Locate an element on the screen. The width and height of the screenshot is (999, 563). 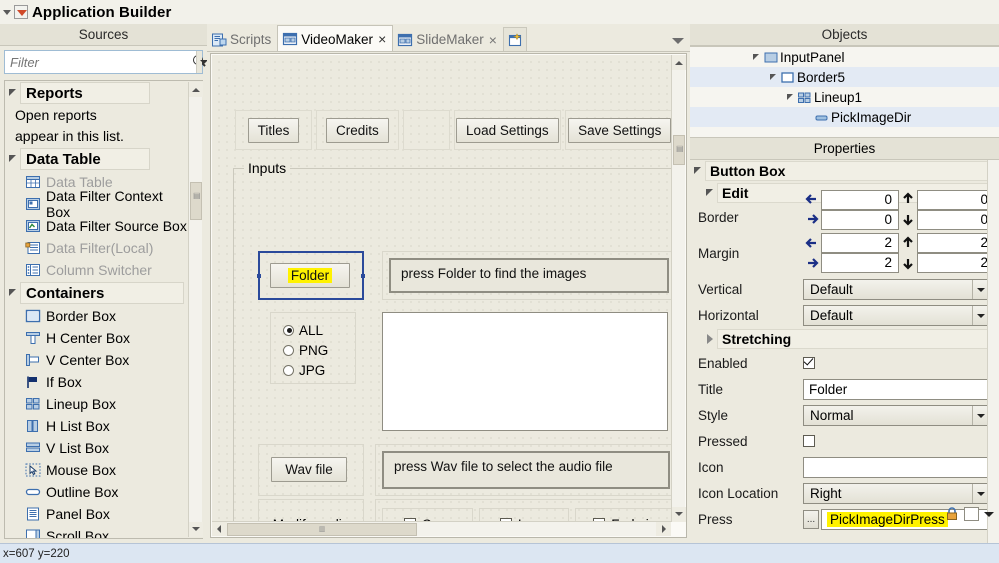
folder-hint-field: press Folder to find the images is located at coordinates (529, 275).